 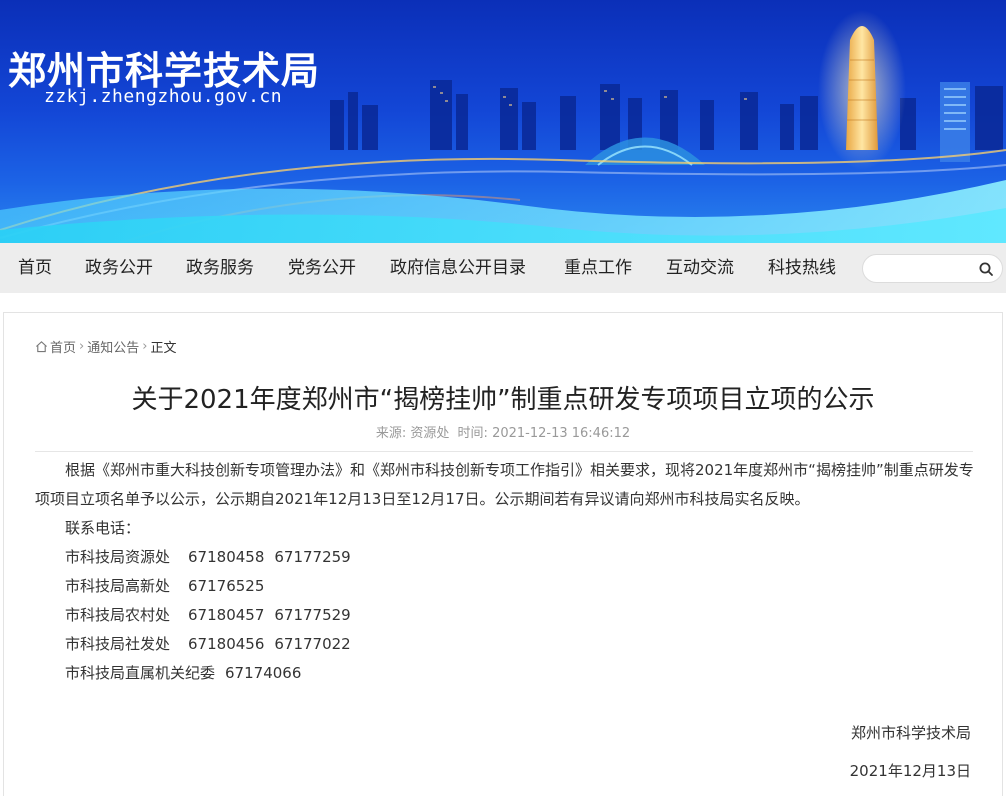 I want to click on home-icon, so click(x=41, y=347).